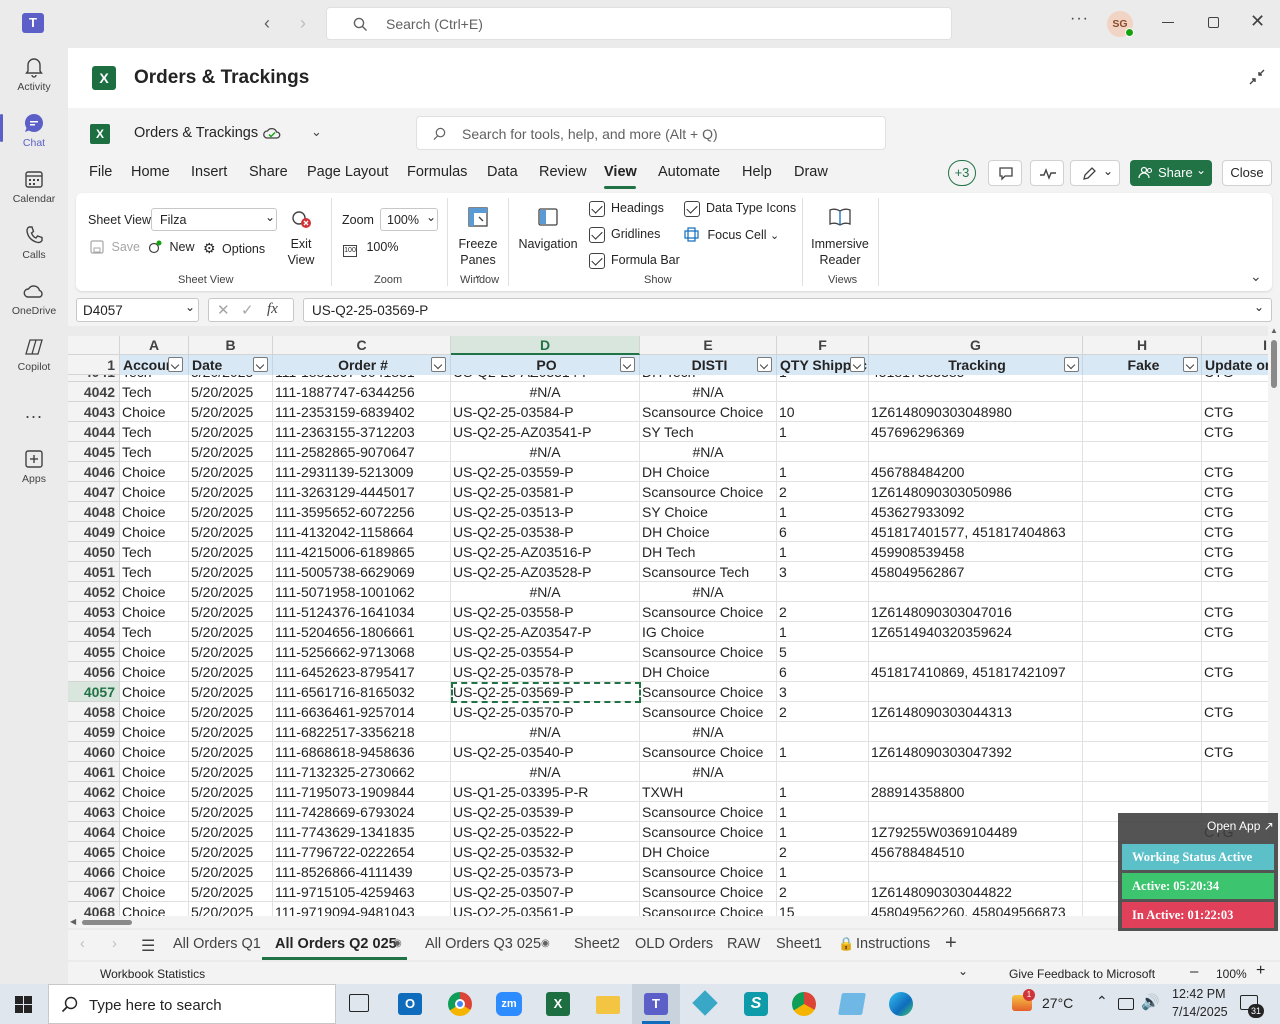  What do you see at coordinates (976, 432) in the screenshot?
I see `table-cell: 457696296369` at bounding box center [976, 432].